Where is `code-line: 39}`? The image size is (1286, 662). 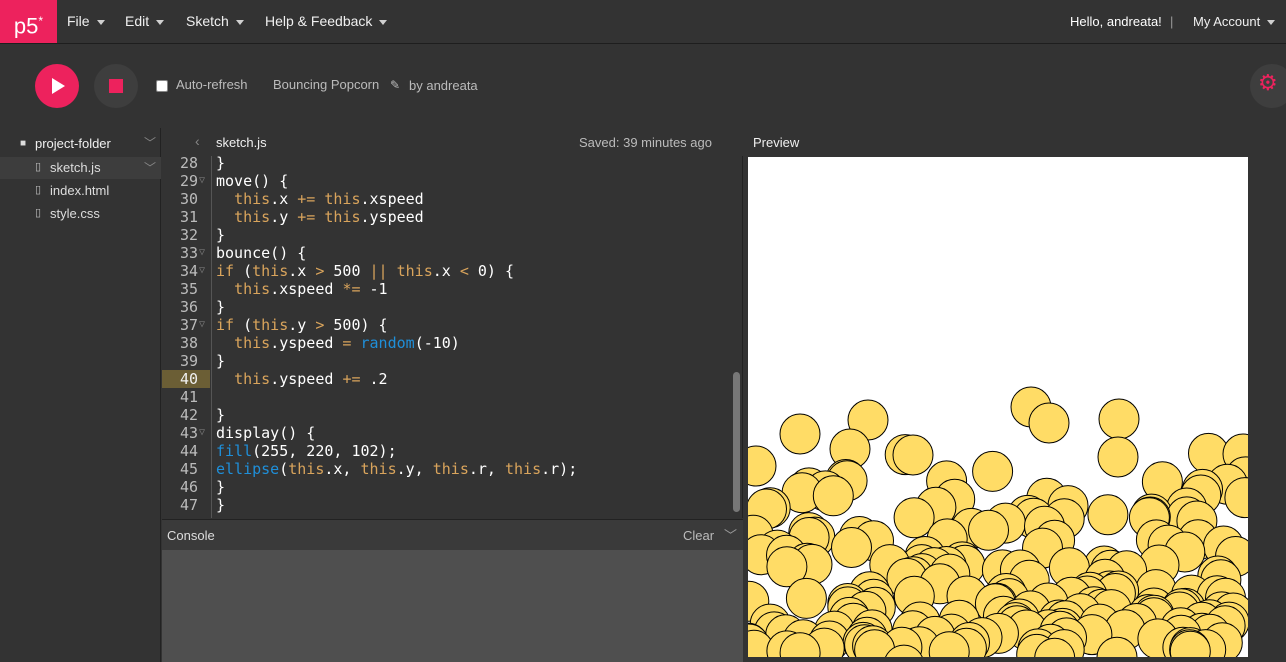 code-line: 39} is located at coordinates (447, 361).